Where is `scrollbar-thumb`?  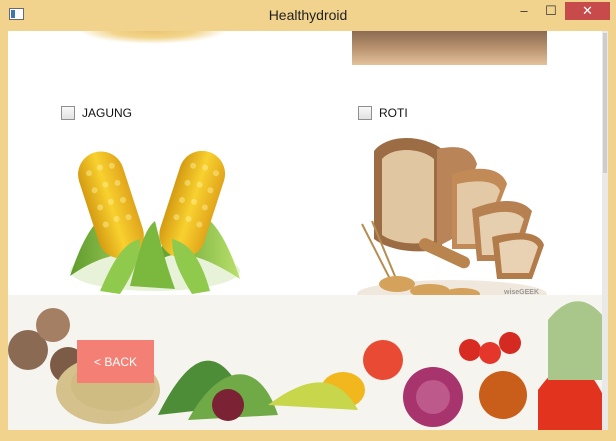
scrollbar-thumb is located at coordinates (605, 103).